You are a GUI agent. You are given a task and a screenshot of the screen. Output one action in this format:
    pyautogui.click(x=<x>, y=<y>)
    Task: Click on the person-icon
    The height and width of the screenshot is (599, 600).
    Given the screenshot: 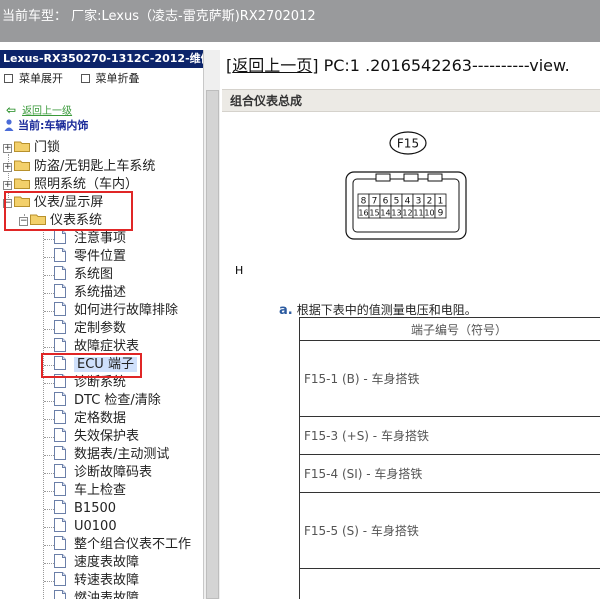 What is the action you would take?
    pyautogui.click(x=9, y=125)
    